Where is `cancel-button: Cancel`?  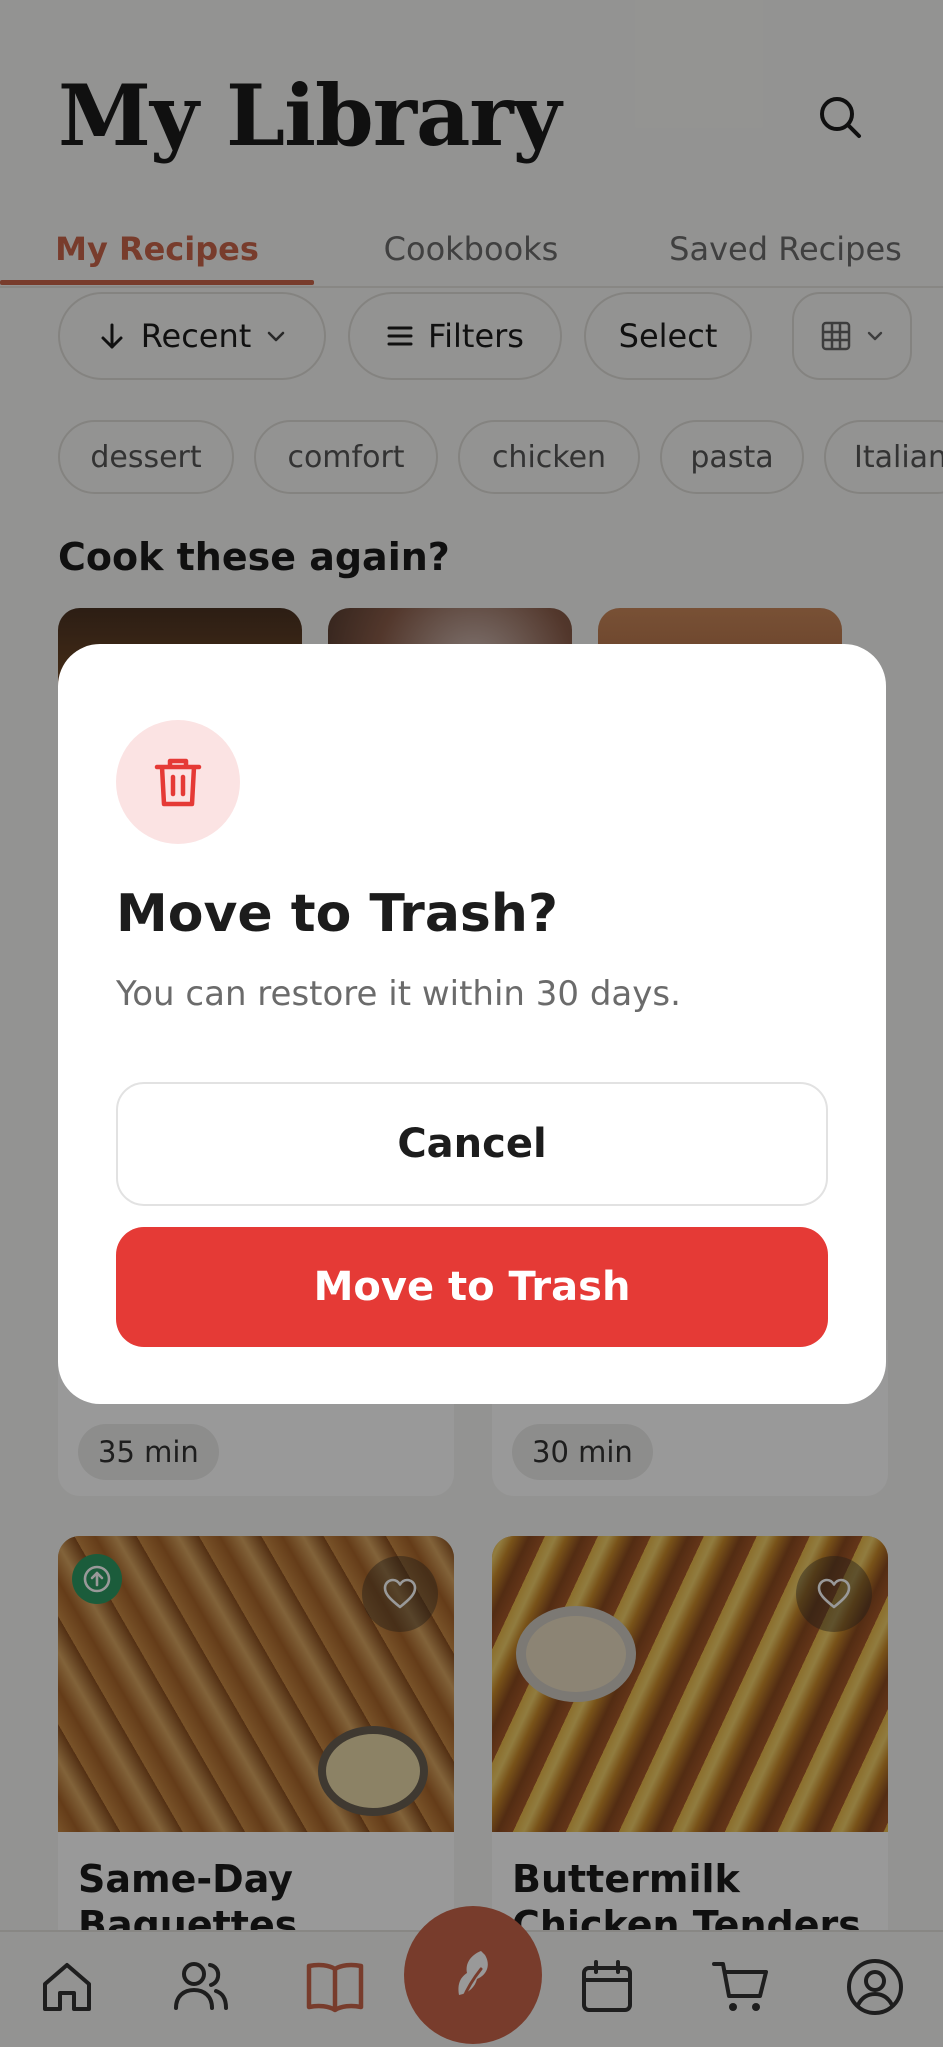
cancel-button: Cancel is located at coordinates (472, 1144).